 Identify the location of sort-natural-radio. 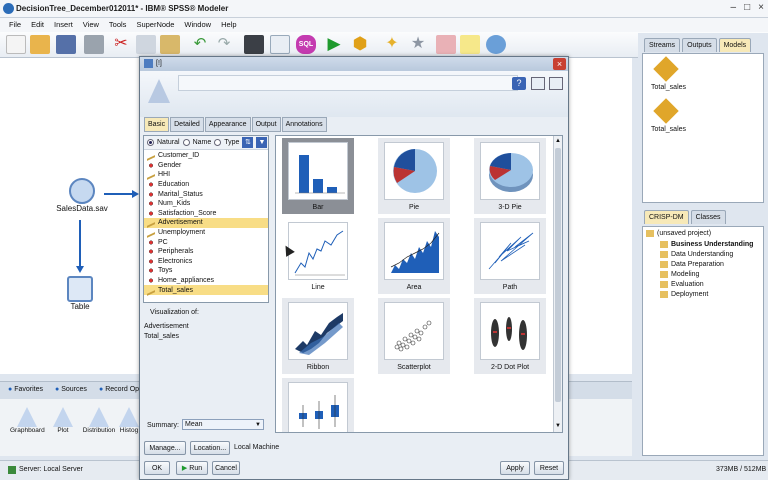
(150, 142).